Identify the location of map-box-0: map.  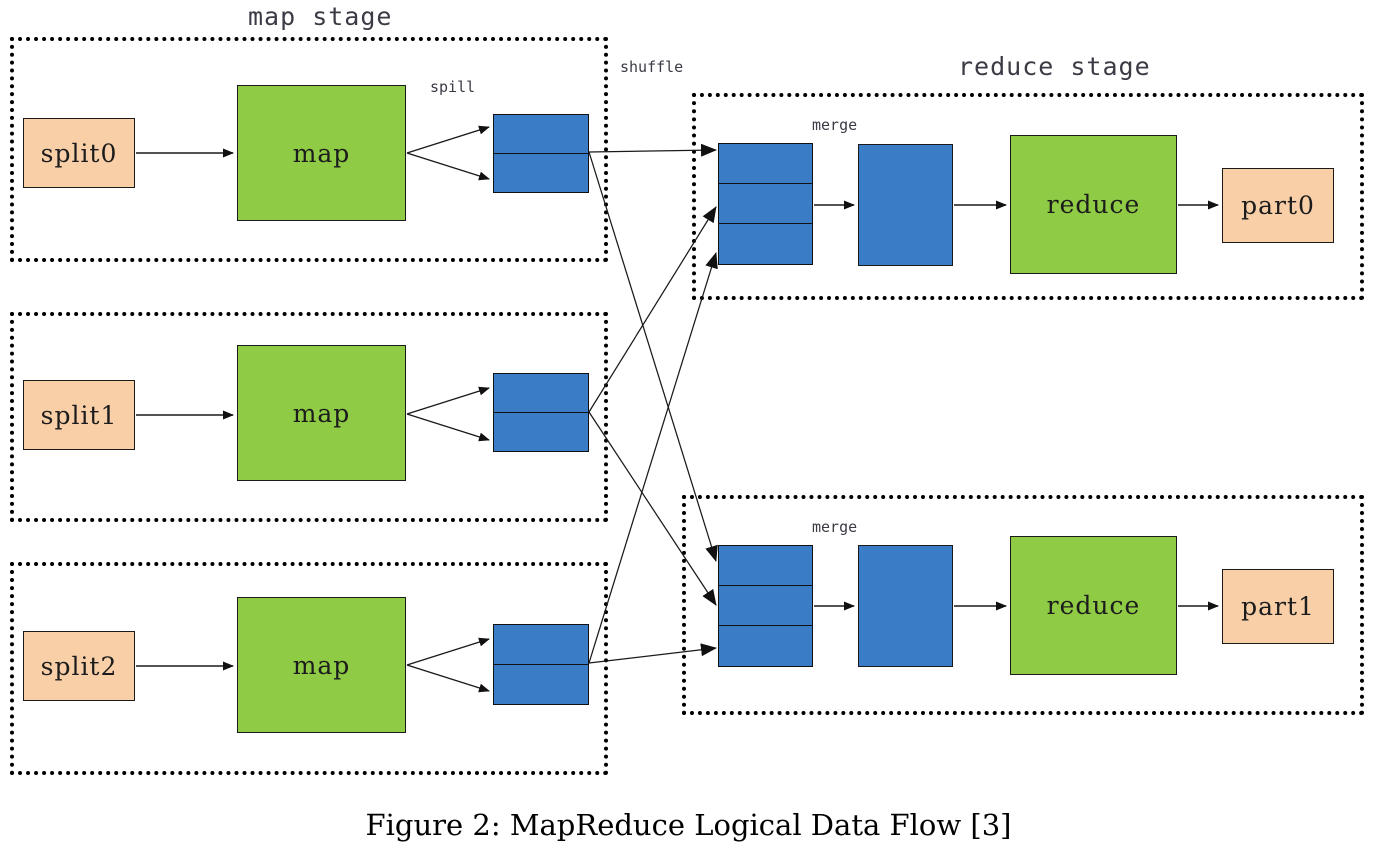
(321, 153).